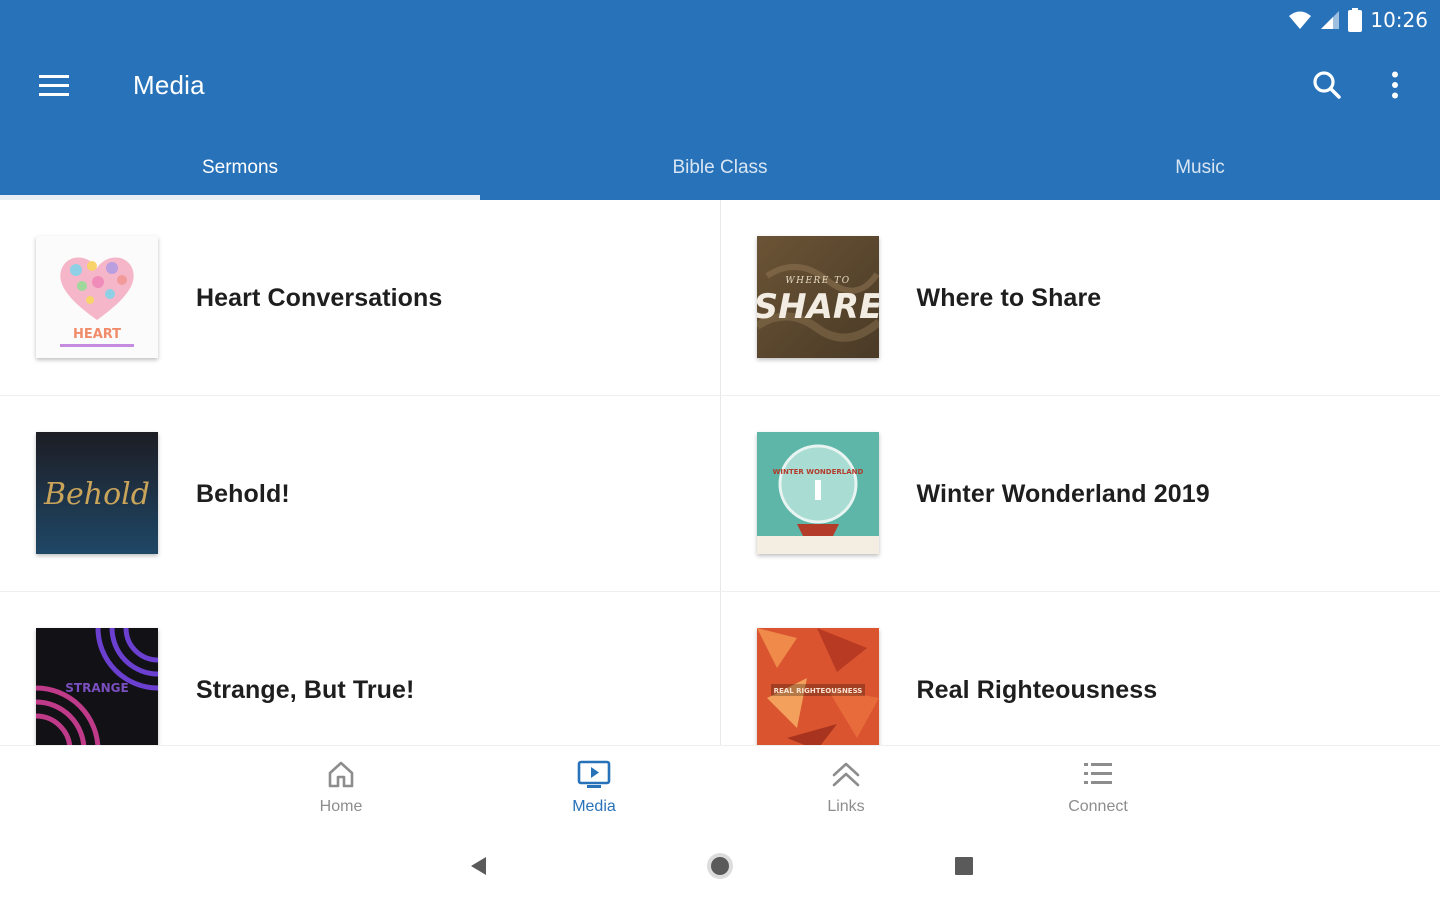 This screenshot has width=1440, height=900. I want to click on links-icon, so click(846, 774).